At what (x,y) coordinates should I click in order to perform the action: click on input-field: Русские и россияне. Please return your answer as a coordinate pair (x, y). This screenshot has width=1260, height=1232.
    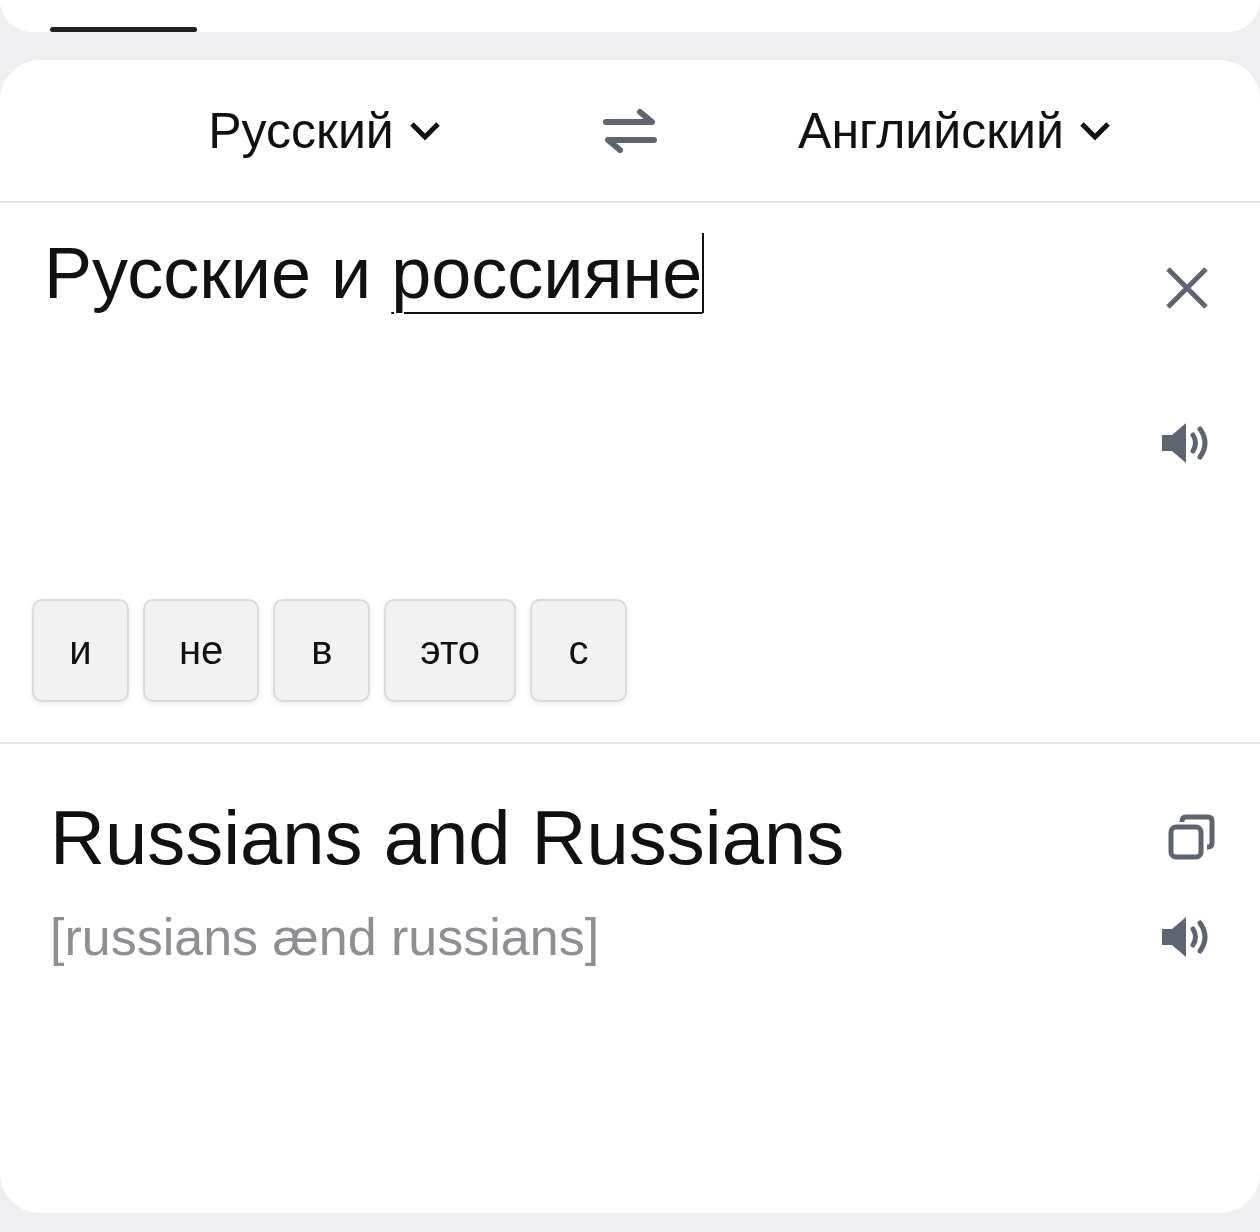
    Looking at the image, I should click on (374, 273).